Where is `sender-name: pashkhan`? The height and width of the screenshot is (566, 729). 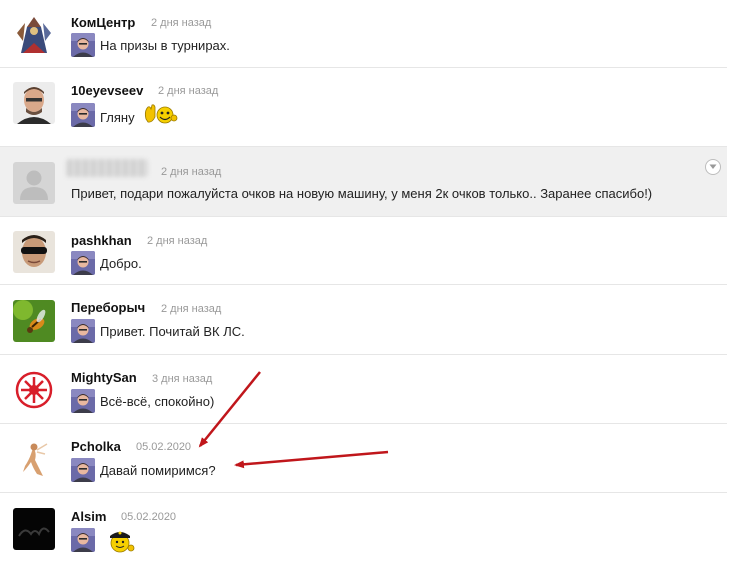
sender-name: pashkhan is located at coordinates (101, 240).